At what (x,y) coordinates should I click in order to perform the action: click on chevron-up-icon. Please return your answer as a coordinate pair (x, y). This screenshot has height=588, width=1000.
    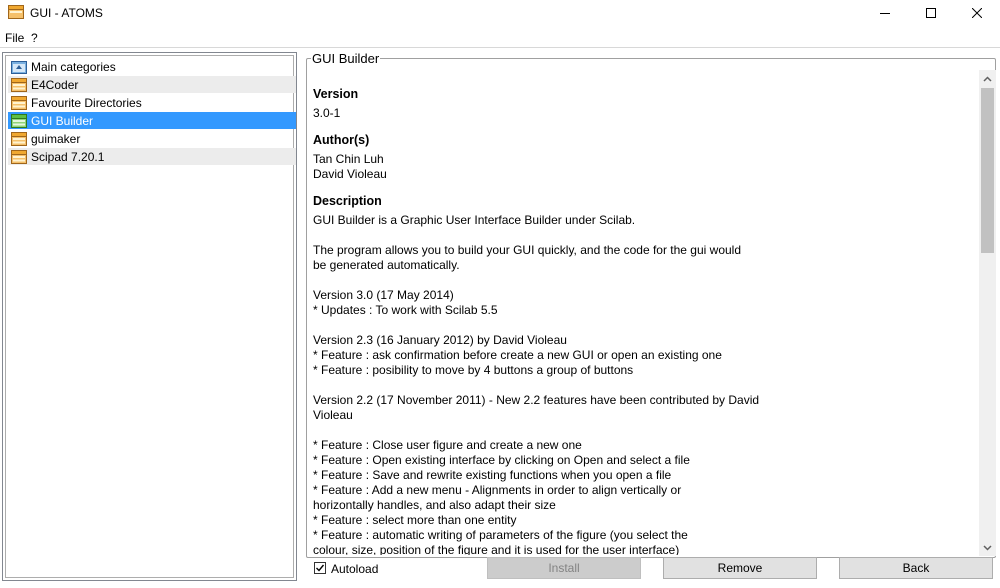
    Looking at the image, I should click on (987, 78).